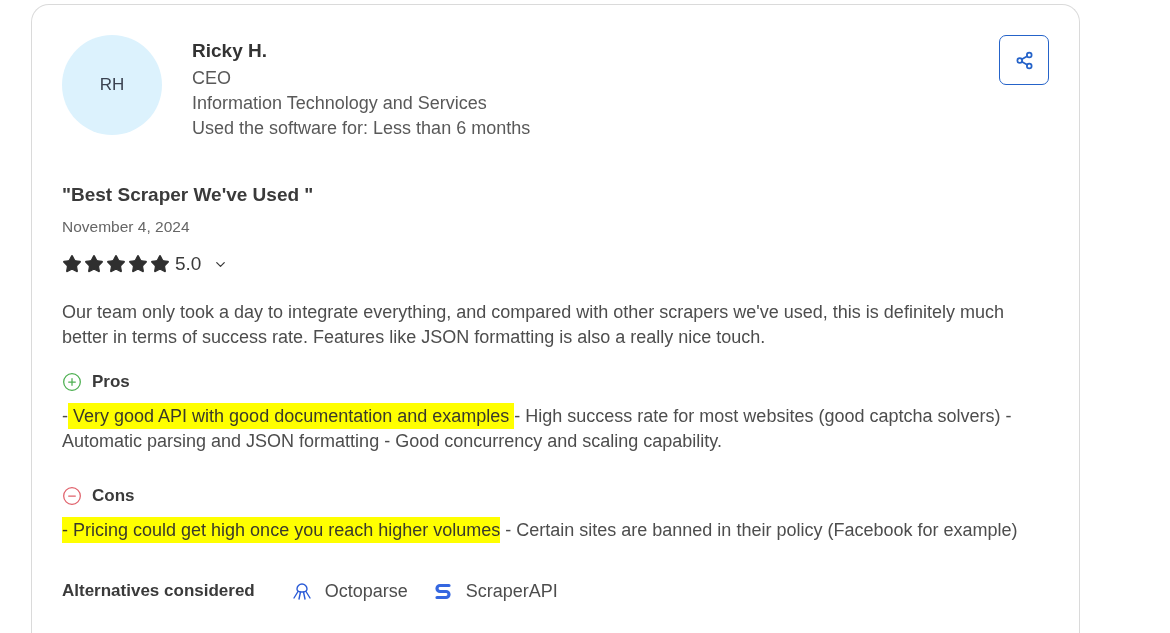 Image resolution: width=1170 pixels, height=633 pixels. Describe the element at coordinates (113, 496) in the screenshot. I see `section-heading: Cons` at that location.